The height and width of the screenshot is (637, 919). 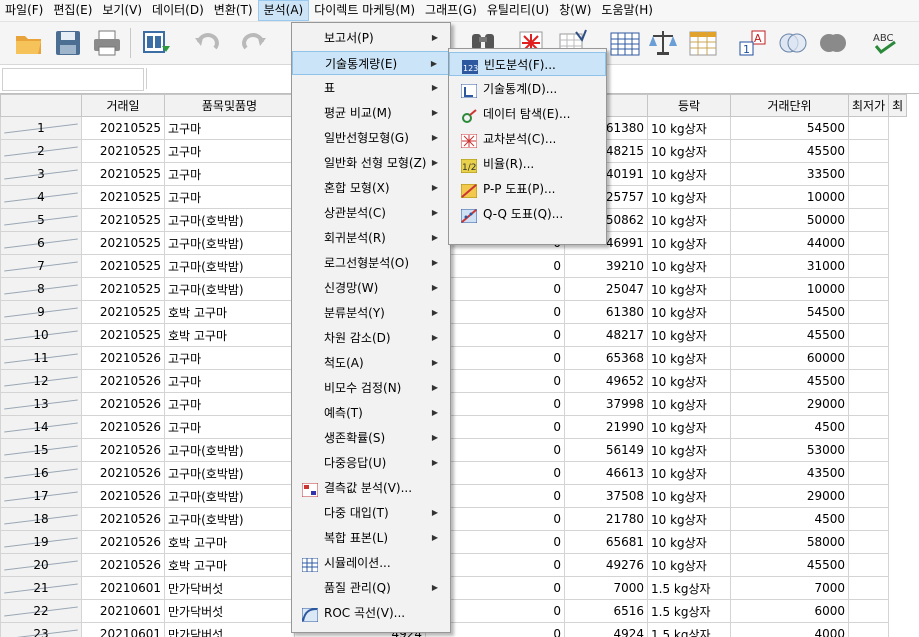 What do you see at coordinates (68, 43) in the screenshot?
I see `save-icon` at bounding box center [68, 43].